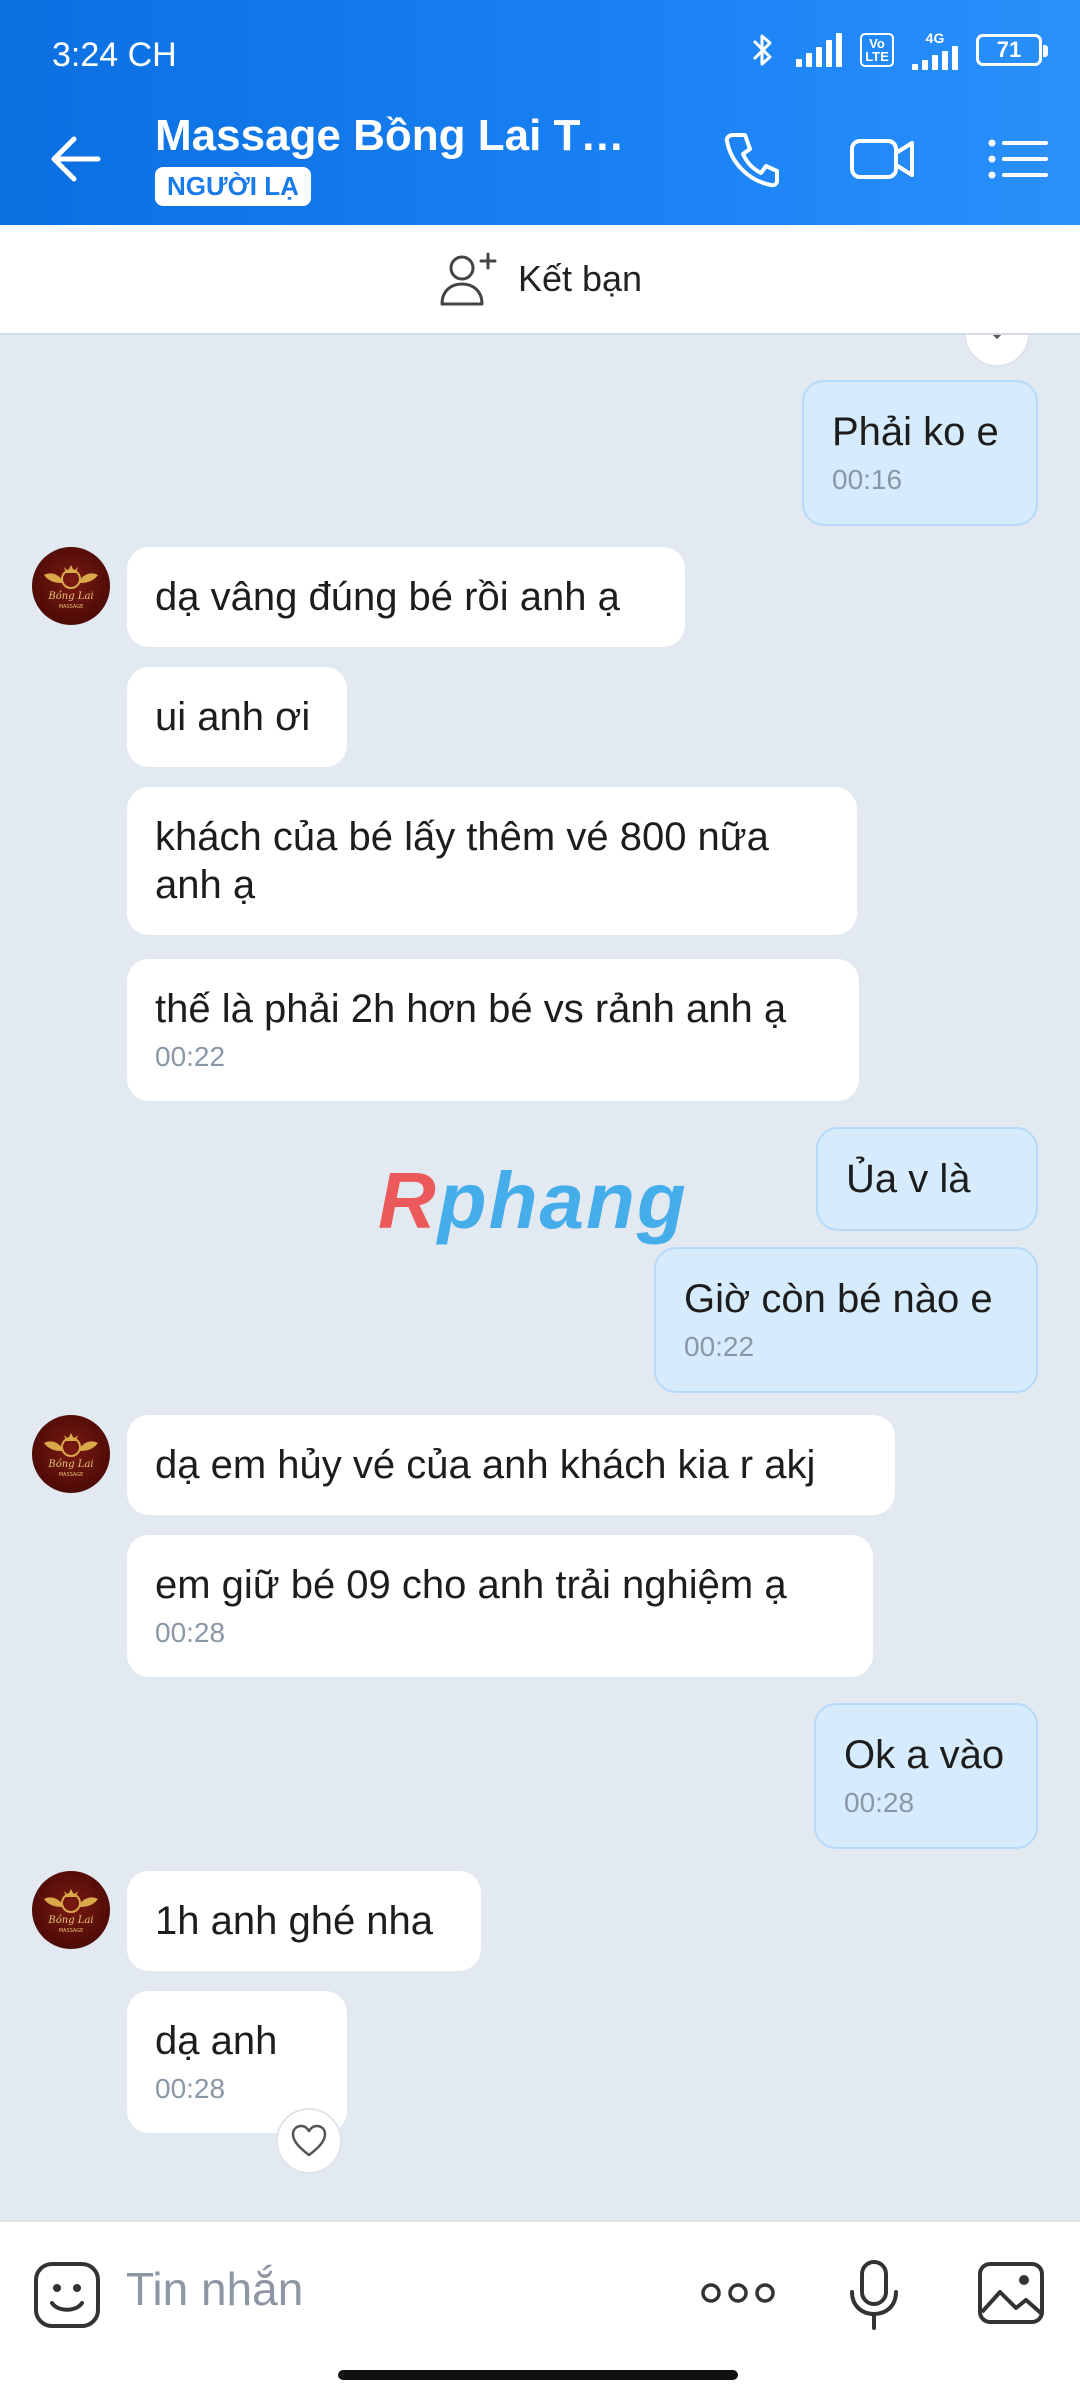 The width and height of the screenshot is (1080, 2400). What do you see at coordinates (867, 479) in the screenshot?
I see `message-time: 00:16` at bounding box center [867, 479].